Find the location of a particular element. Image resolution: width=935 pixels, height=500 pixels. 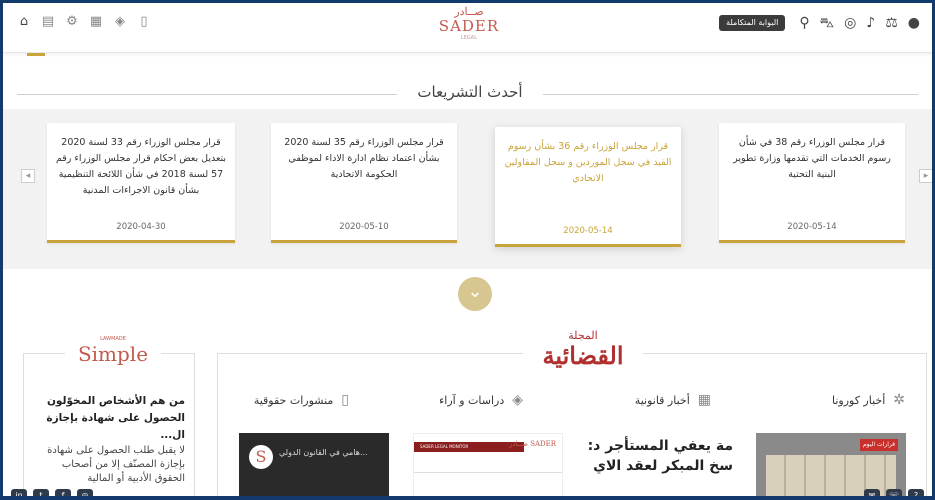

chevron-down-icon: ⌄ is located at coordinates (475, 291).